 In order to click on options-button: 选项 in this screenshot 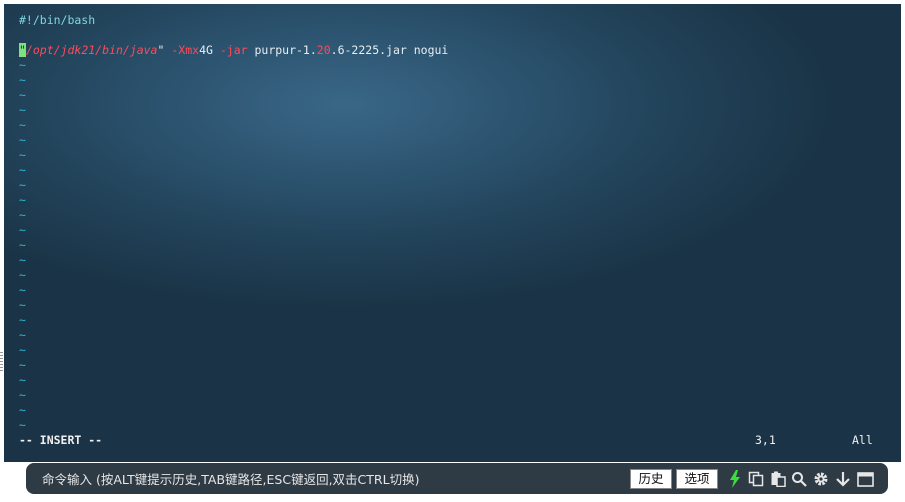, I will do `click(697, 479)`.